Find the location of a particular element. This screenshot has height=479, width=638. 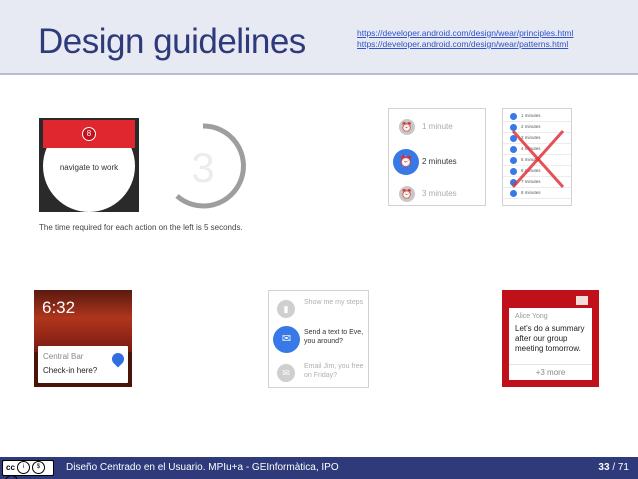

watch-notification-image: 8 navigate to work is located at coordinates (89, 165).